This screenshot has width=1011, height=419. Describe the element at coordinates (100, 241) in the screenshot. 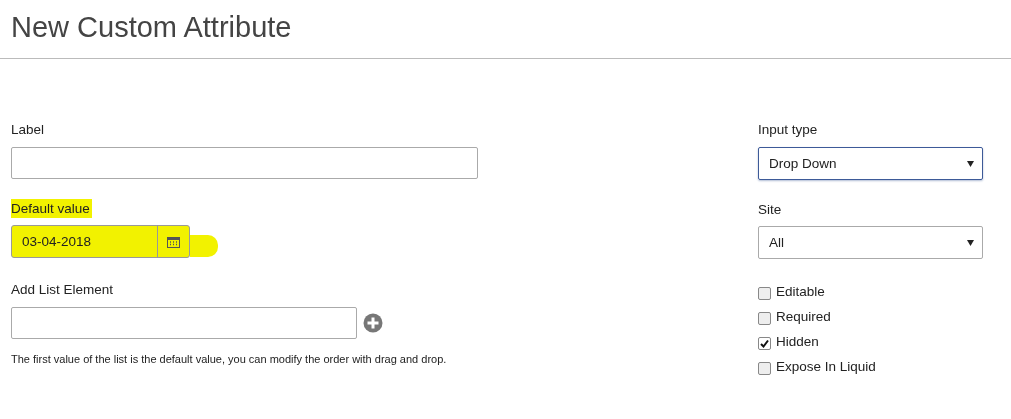

I see `date-field: 03-04-2018` at that location.